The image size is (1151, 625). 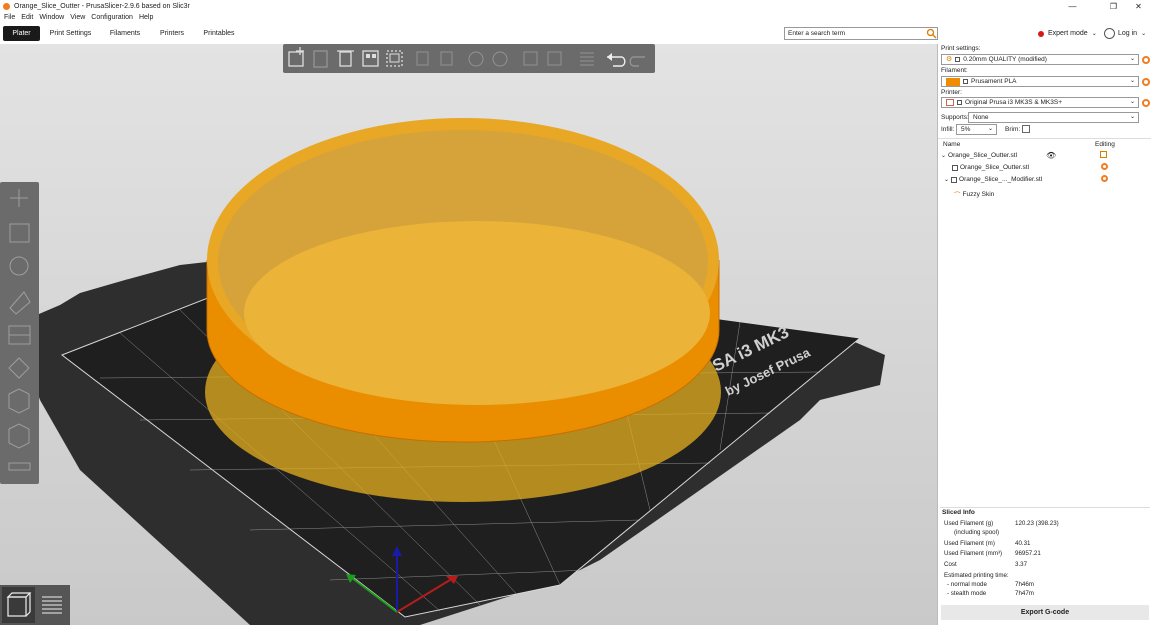 I want to click on part-row: Orange_Slice_Outter.stl, so click(x=990, y=167).